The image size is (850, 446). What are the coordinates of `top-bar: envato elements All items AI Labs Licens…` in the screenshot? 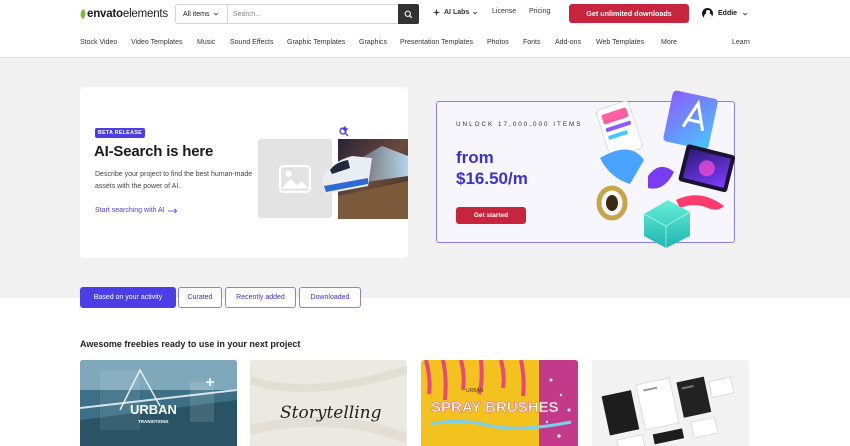 It's located at (425, 15).